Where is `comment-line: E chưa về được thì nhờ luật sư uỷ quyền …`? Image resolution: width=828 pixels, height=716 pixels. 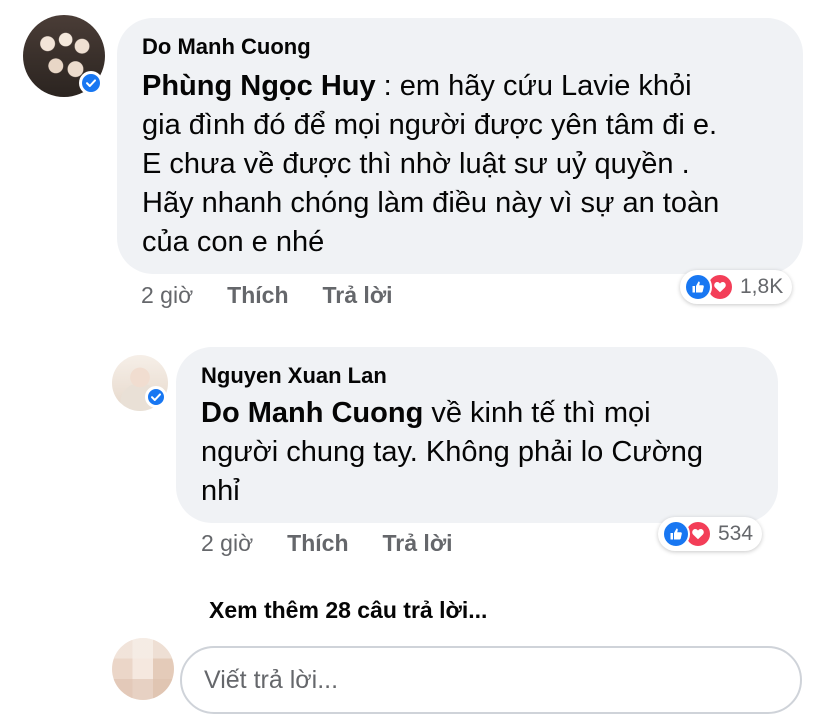 comment-line: E chưa về được thì nhờ luật sư uỷ quyền … is located at coordinates (416, 164).